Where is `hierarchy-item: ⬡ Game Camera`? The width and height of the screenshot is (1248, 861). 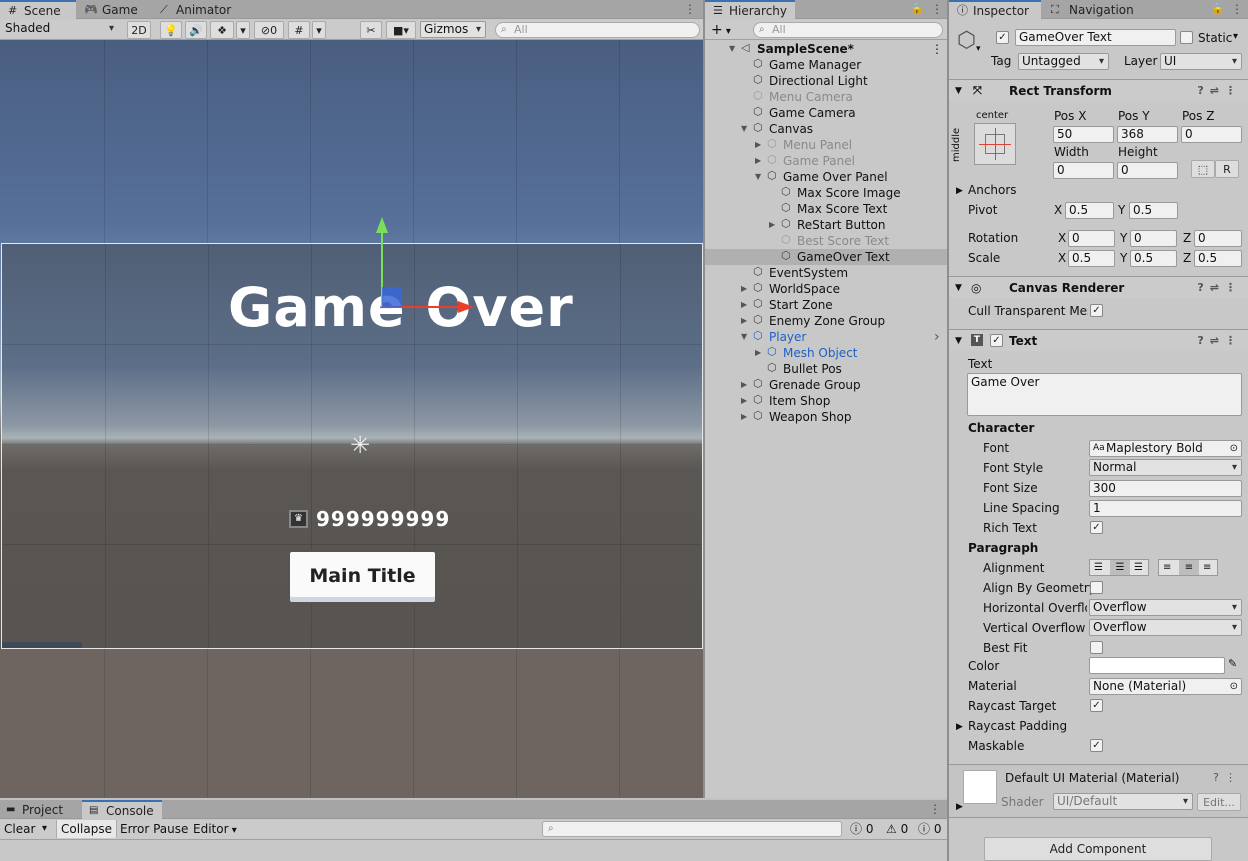 hierarchy-item: ⬡ Game Camera is located at coordinates (826, 113).